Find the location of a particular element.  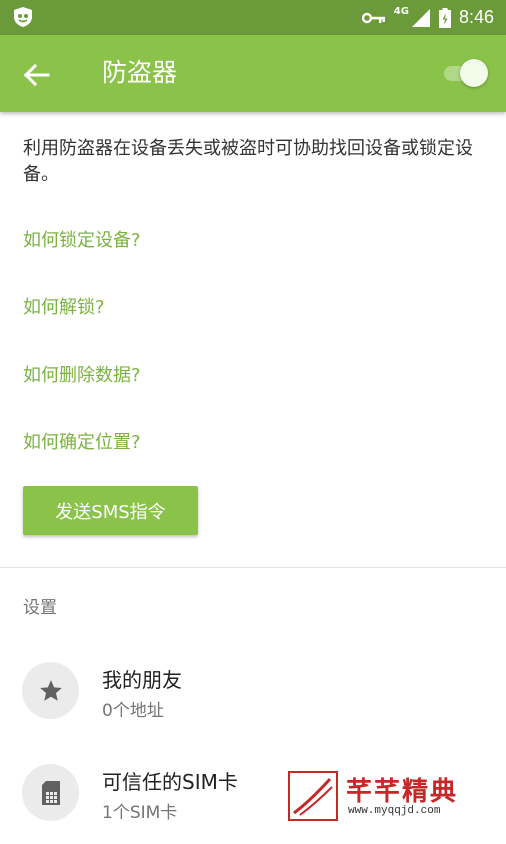

item-subtitle: 1个SIM卡 is located at coordinates (140, 813).